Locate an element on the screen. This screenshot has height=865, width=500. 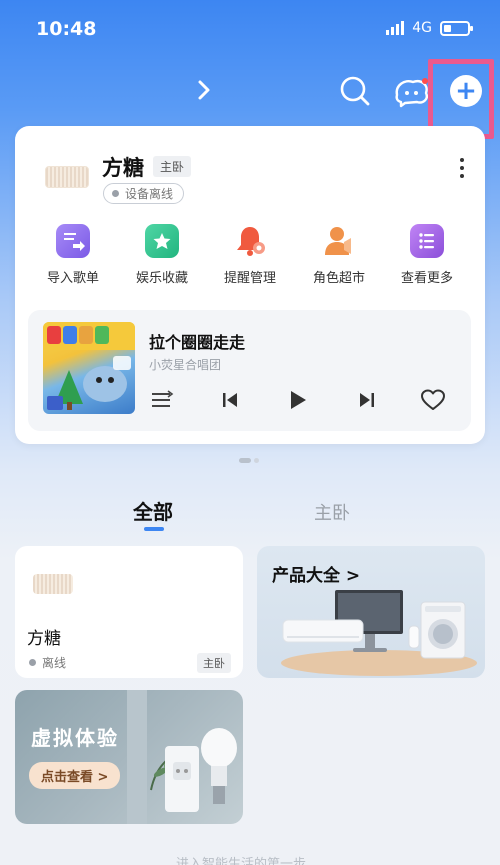
next-track-icon is located at coordinates (367, 400).